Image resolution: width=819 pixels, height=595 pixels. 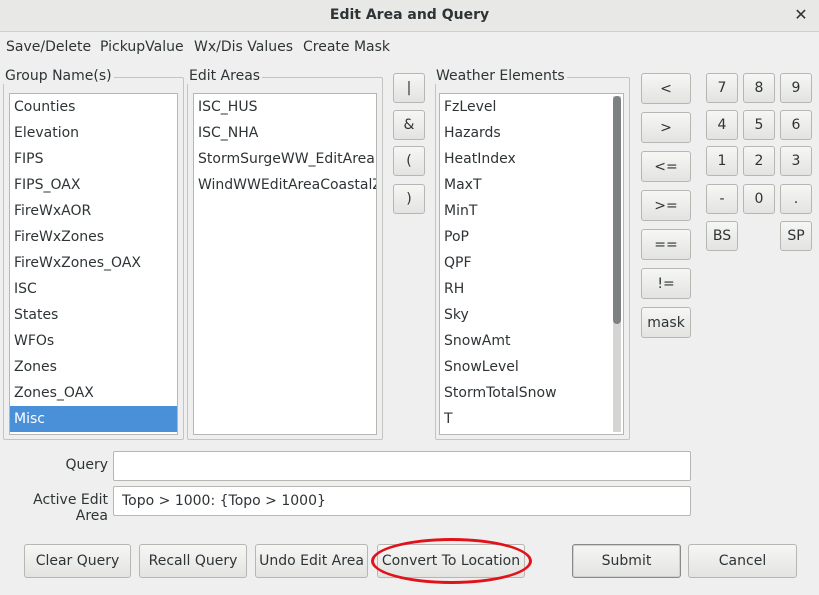 I want to click on keypad-5: 5, so click(x=759, y=125).